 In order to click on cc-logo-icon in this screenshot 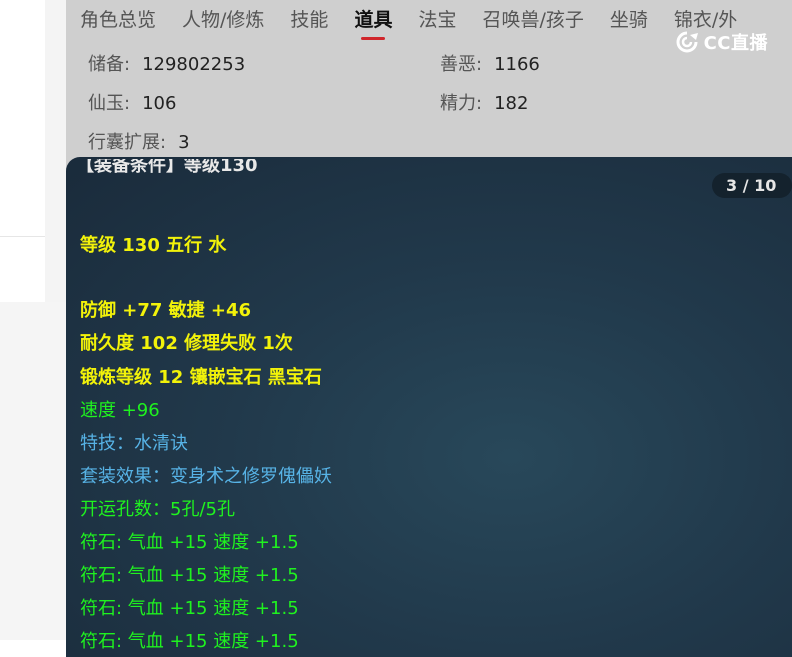, I will do `click(687, 42)`.